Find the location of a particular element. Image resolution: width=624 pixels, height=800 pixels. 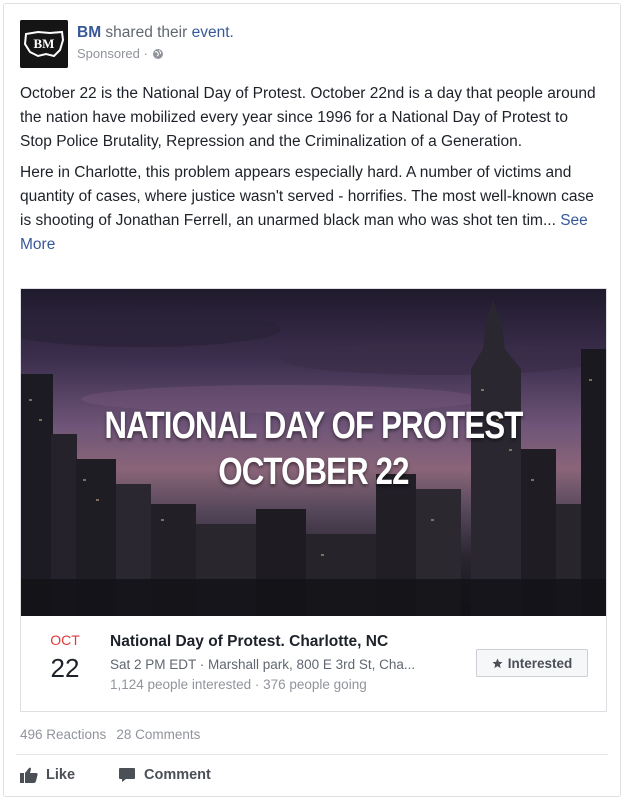

sponsored-line: Sponsored · is located at coordinates (155, 54).